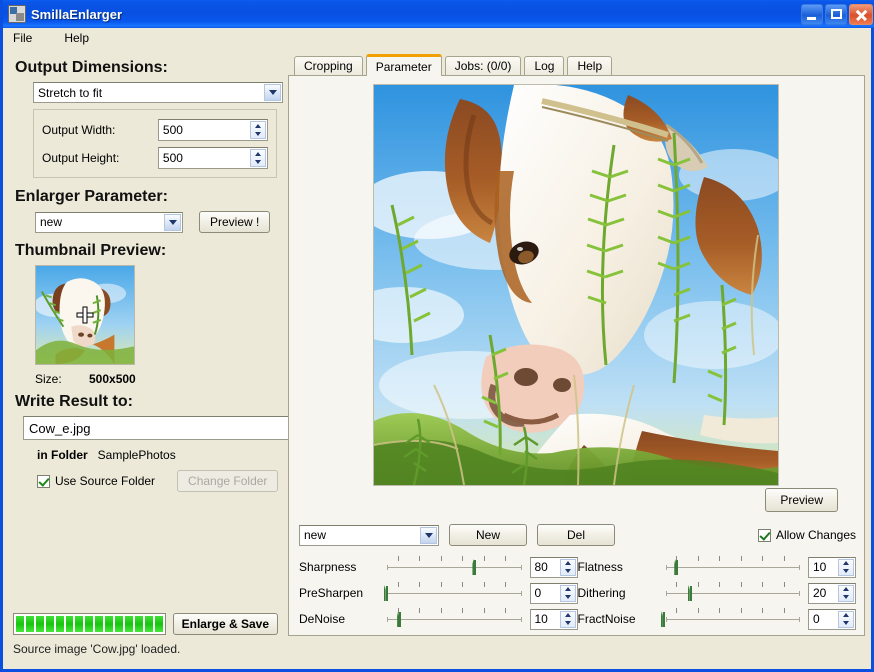  Describe the element at coordinates (541, 619) in the screenshot. I see `denoise-value: 10` at that location.